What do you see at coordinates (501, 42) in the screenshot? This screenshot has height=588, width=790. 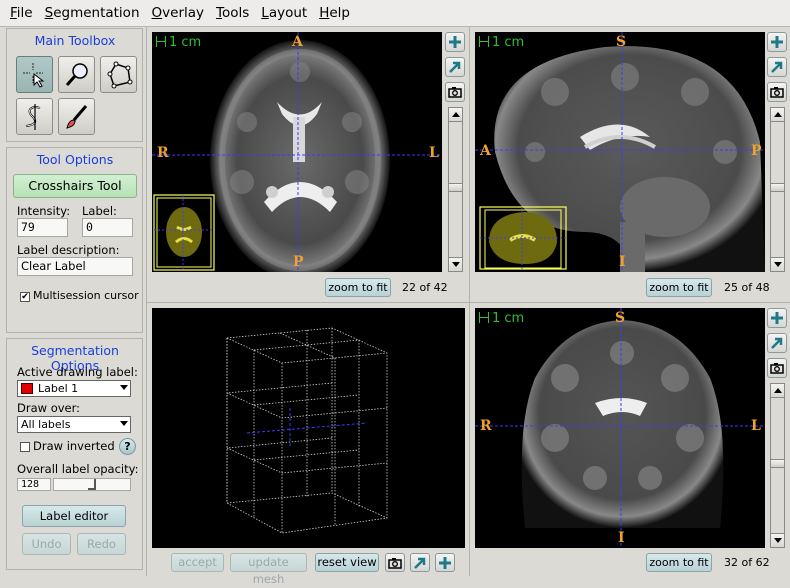 I see `sagittal-scale-bar: 1 cm` at bounding box center [501, 42].